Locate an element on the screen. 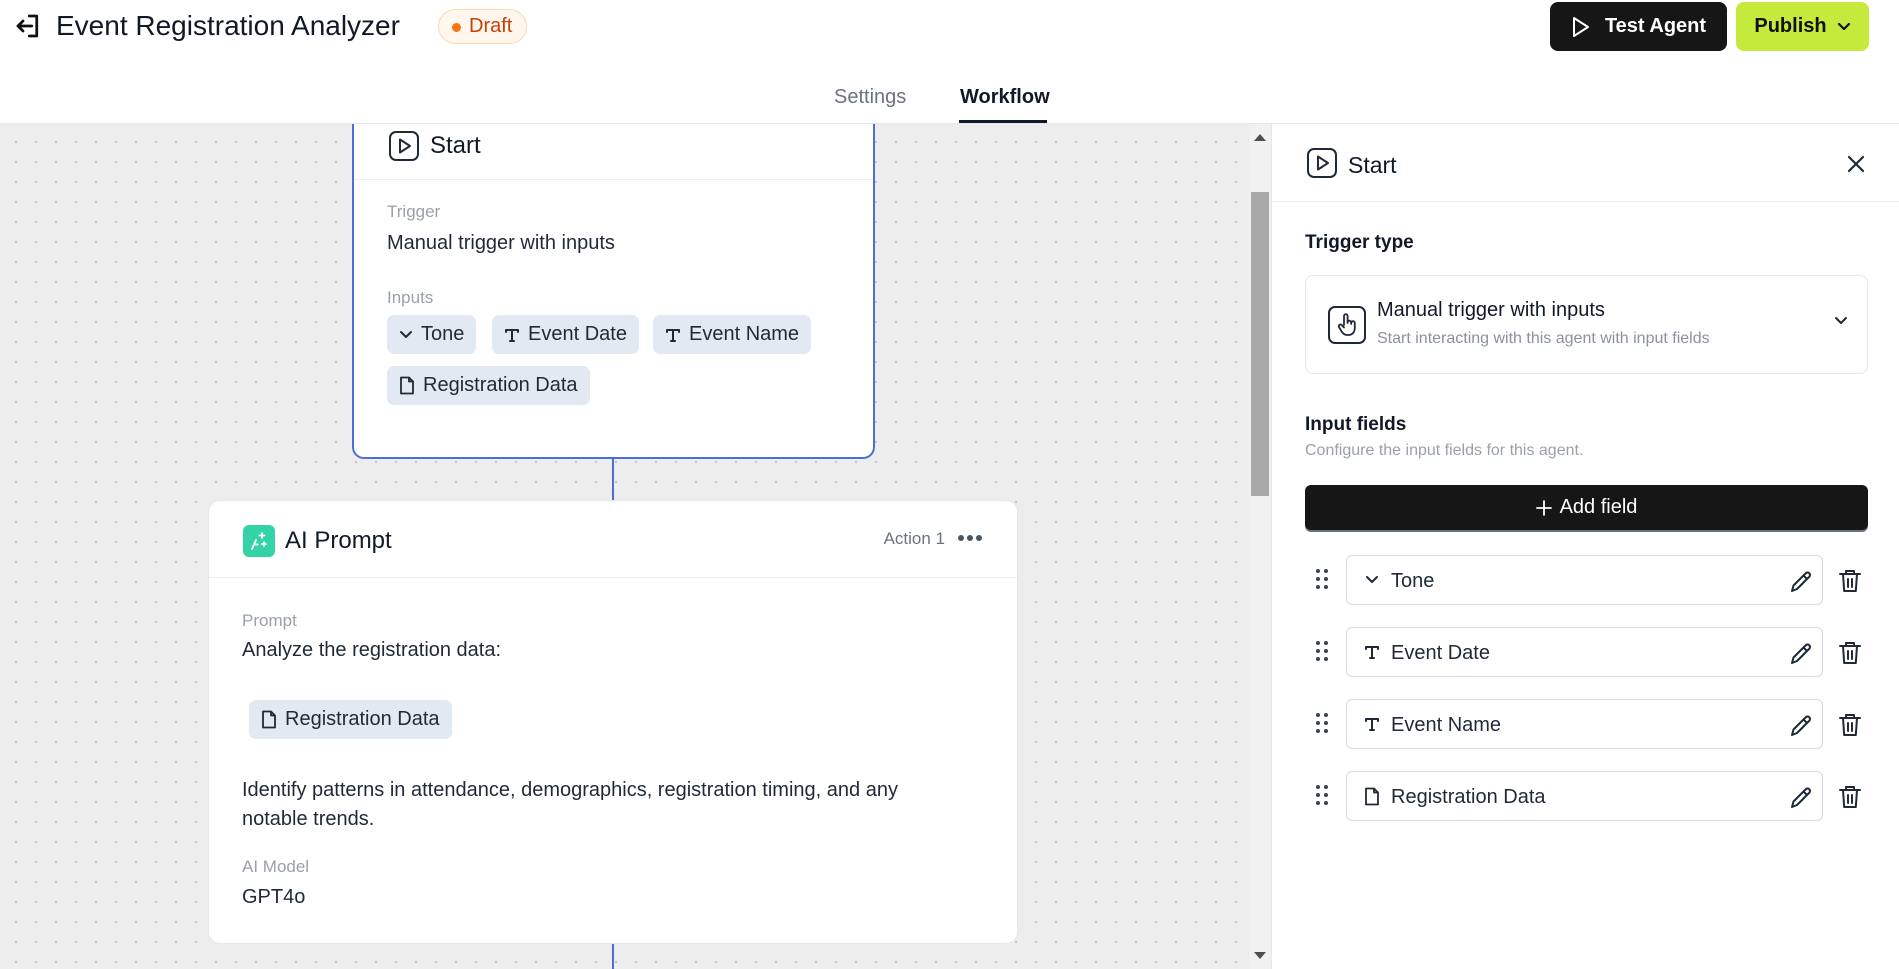 This screenshot has height=969, width=1899. active-tab-indicator is located at coordinates (1003, 121).